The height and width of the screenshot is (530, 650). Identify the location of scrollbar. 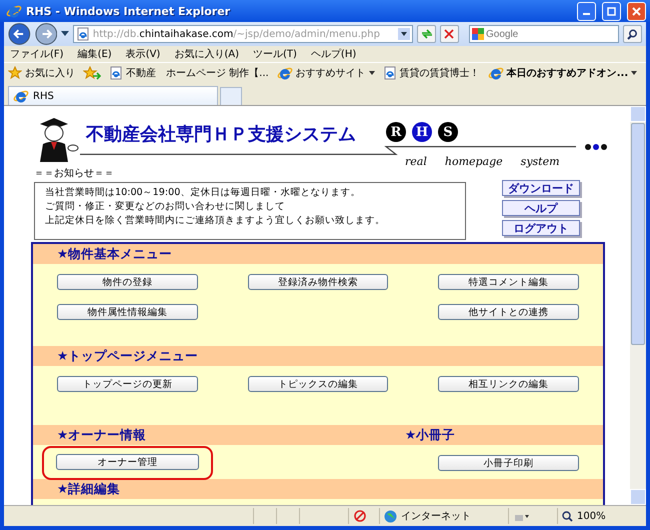
(638, 305).